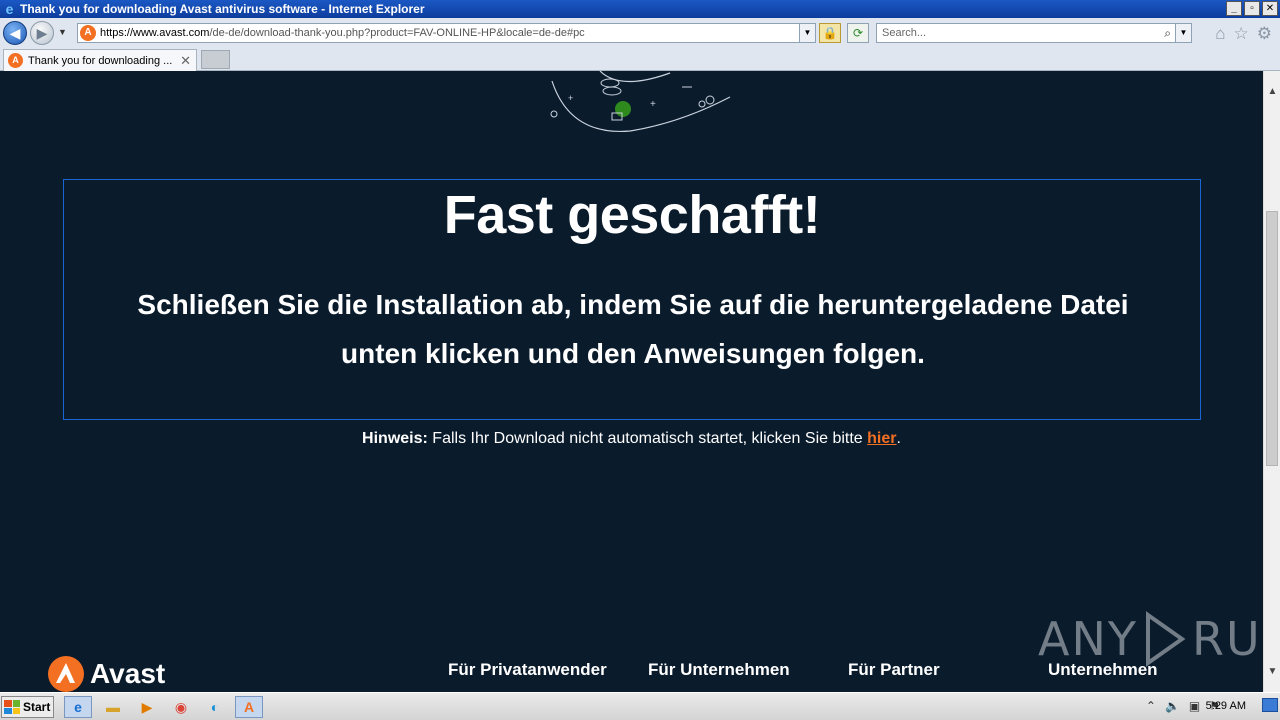  I want to click on window-controls: _ ▫ ✕, so click(1252, 8).